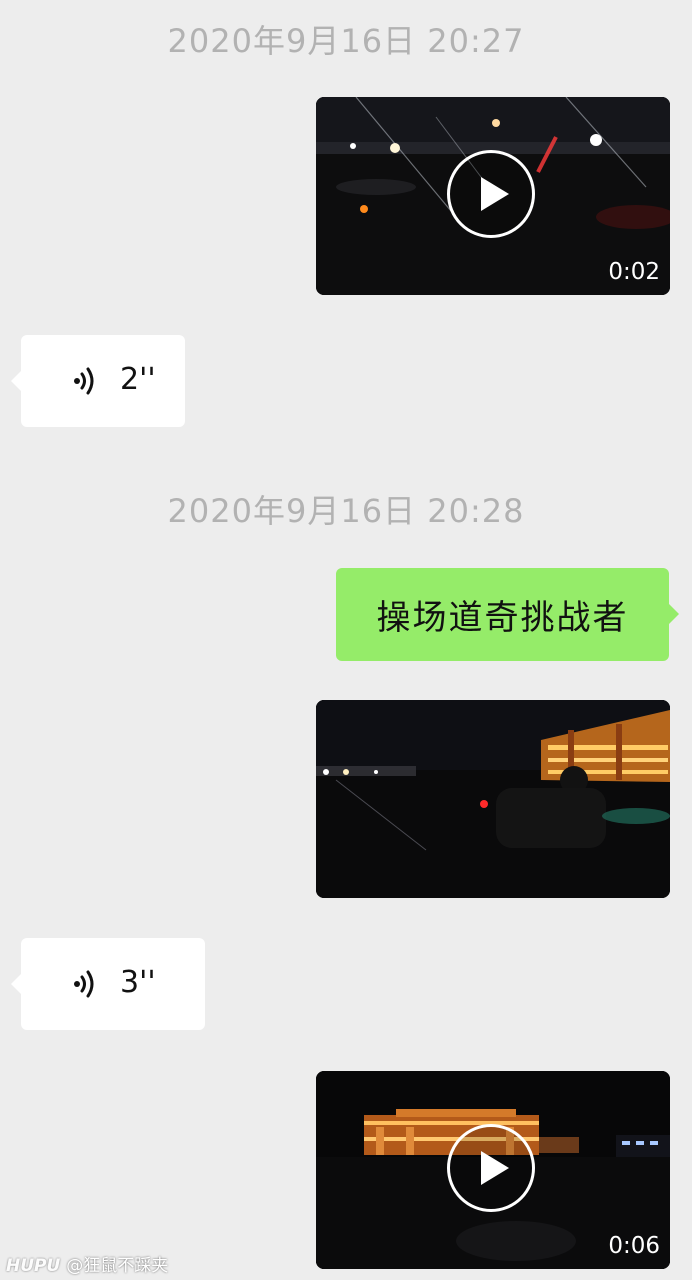  I want to click on video-message, so click(493, 799).